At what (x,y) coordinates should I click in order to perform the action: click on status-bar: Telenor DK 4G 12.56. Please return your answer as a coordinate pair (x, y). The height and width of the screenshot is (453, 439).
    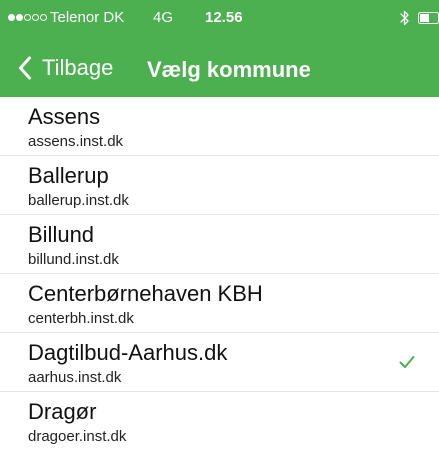
    Looking at the image, I should click on (219, 18).